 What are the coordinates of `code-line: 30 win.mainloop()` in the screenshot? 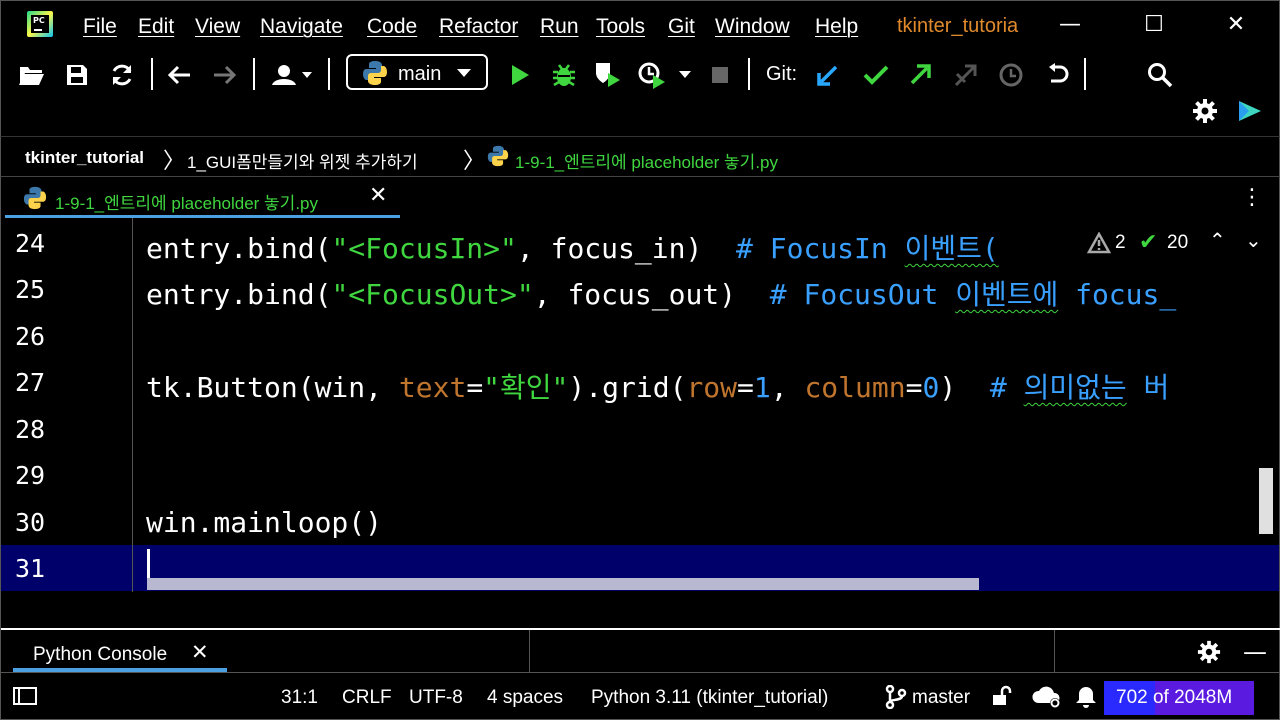 It's located at (640, 522).